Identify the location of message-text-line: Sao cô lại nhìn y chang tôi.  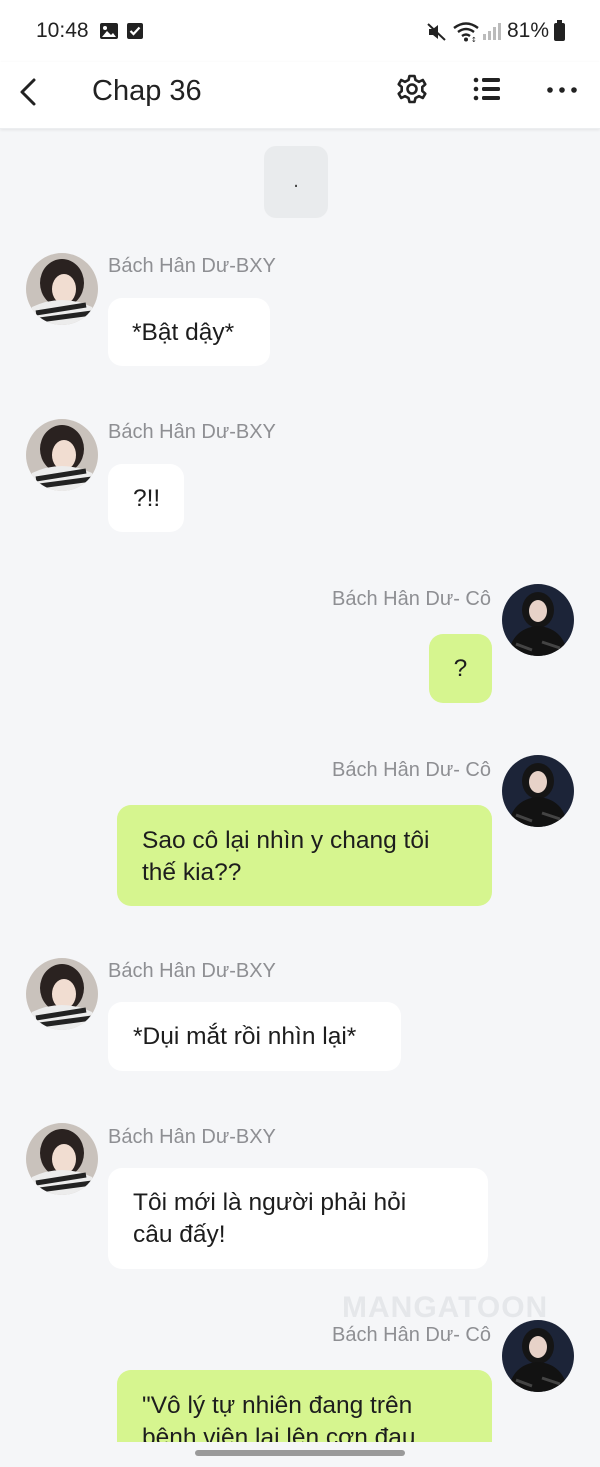
(286, 840).